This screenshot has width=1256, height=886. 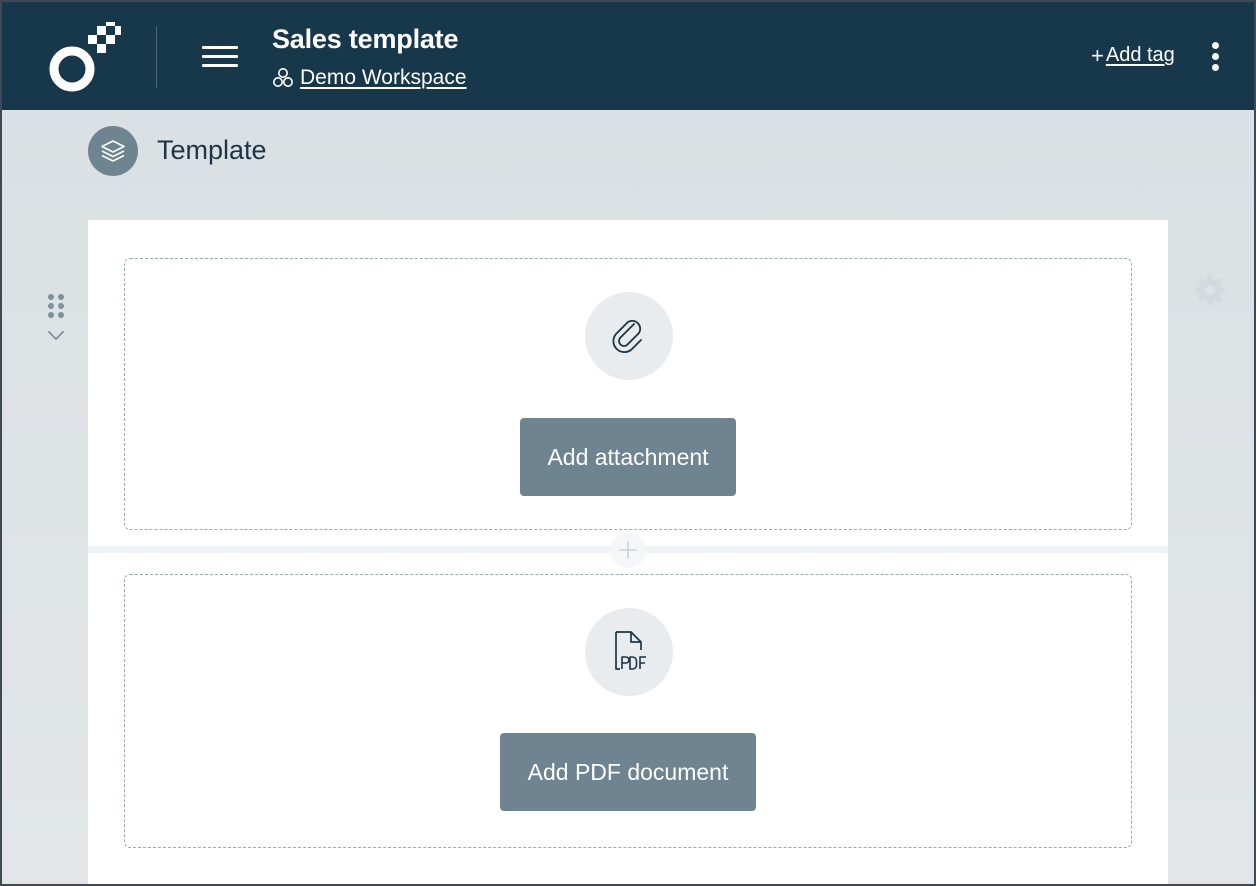 I want to click on plus-icon: +, so click(x=1097, y=55).